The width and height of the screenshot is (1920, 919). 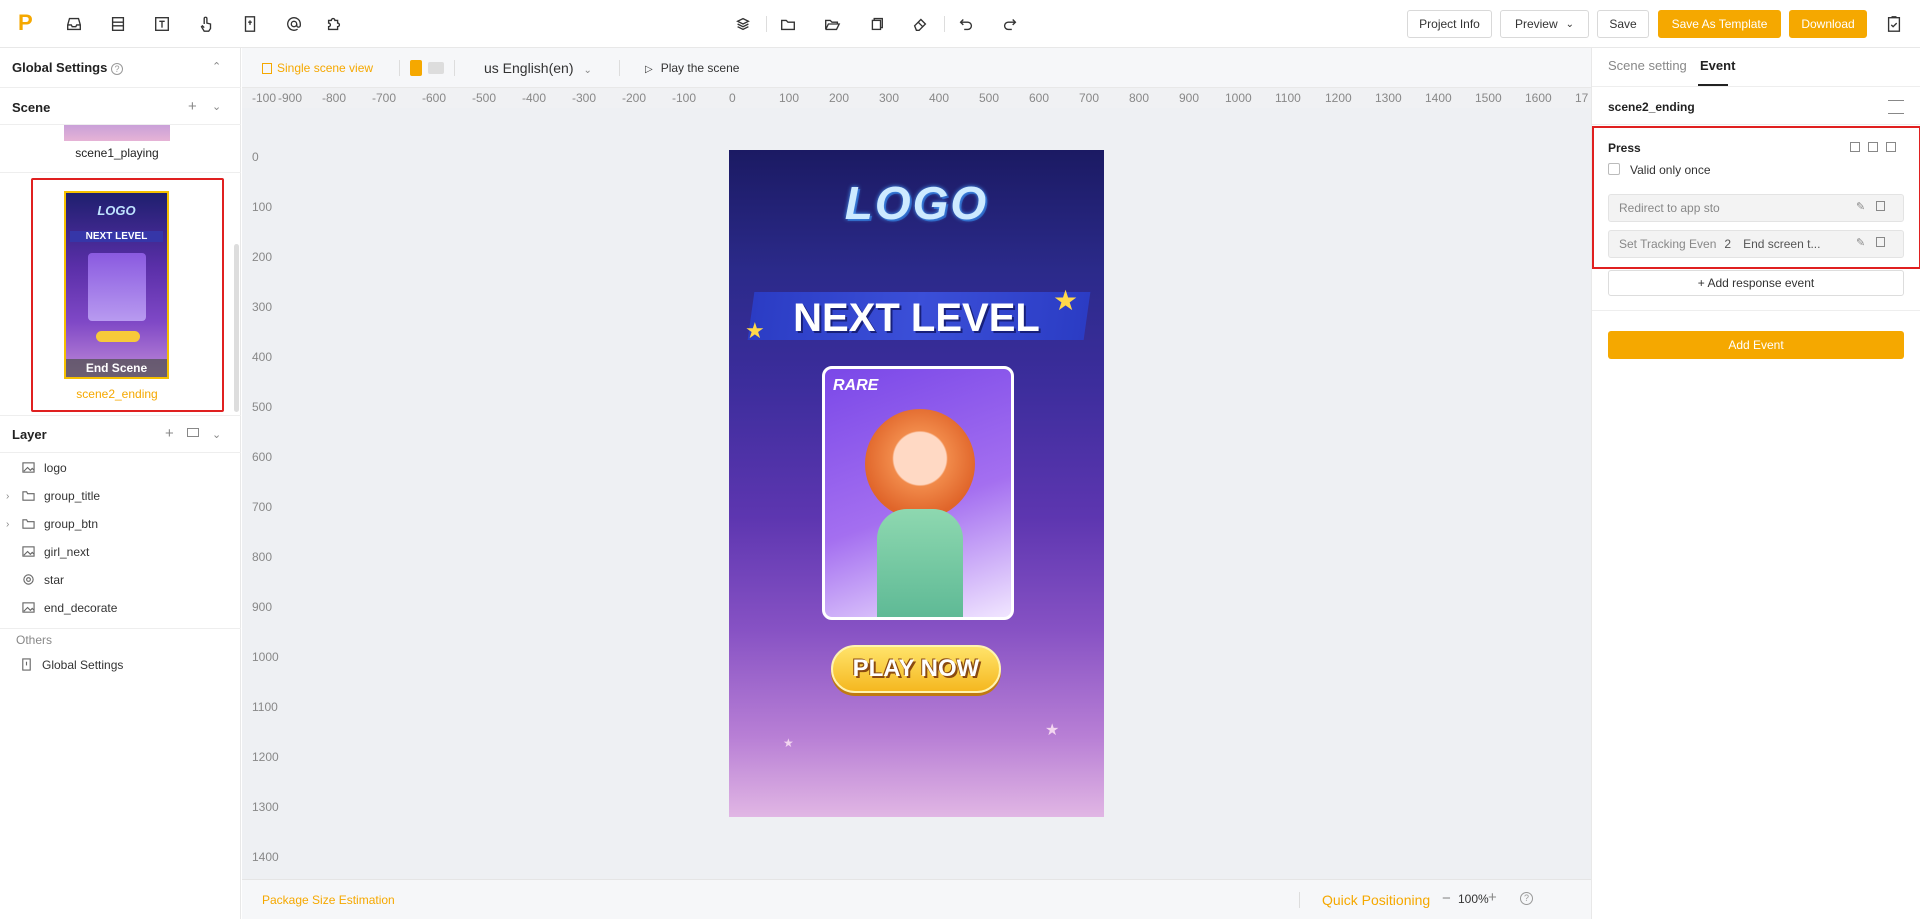 What do you see at coordinates (920, 464) in the screenshot?
I see `art-girl-hair` at bounding box center [920, 464].